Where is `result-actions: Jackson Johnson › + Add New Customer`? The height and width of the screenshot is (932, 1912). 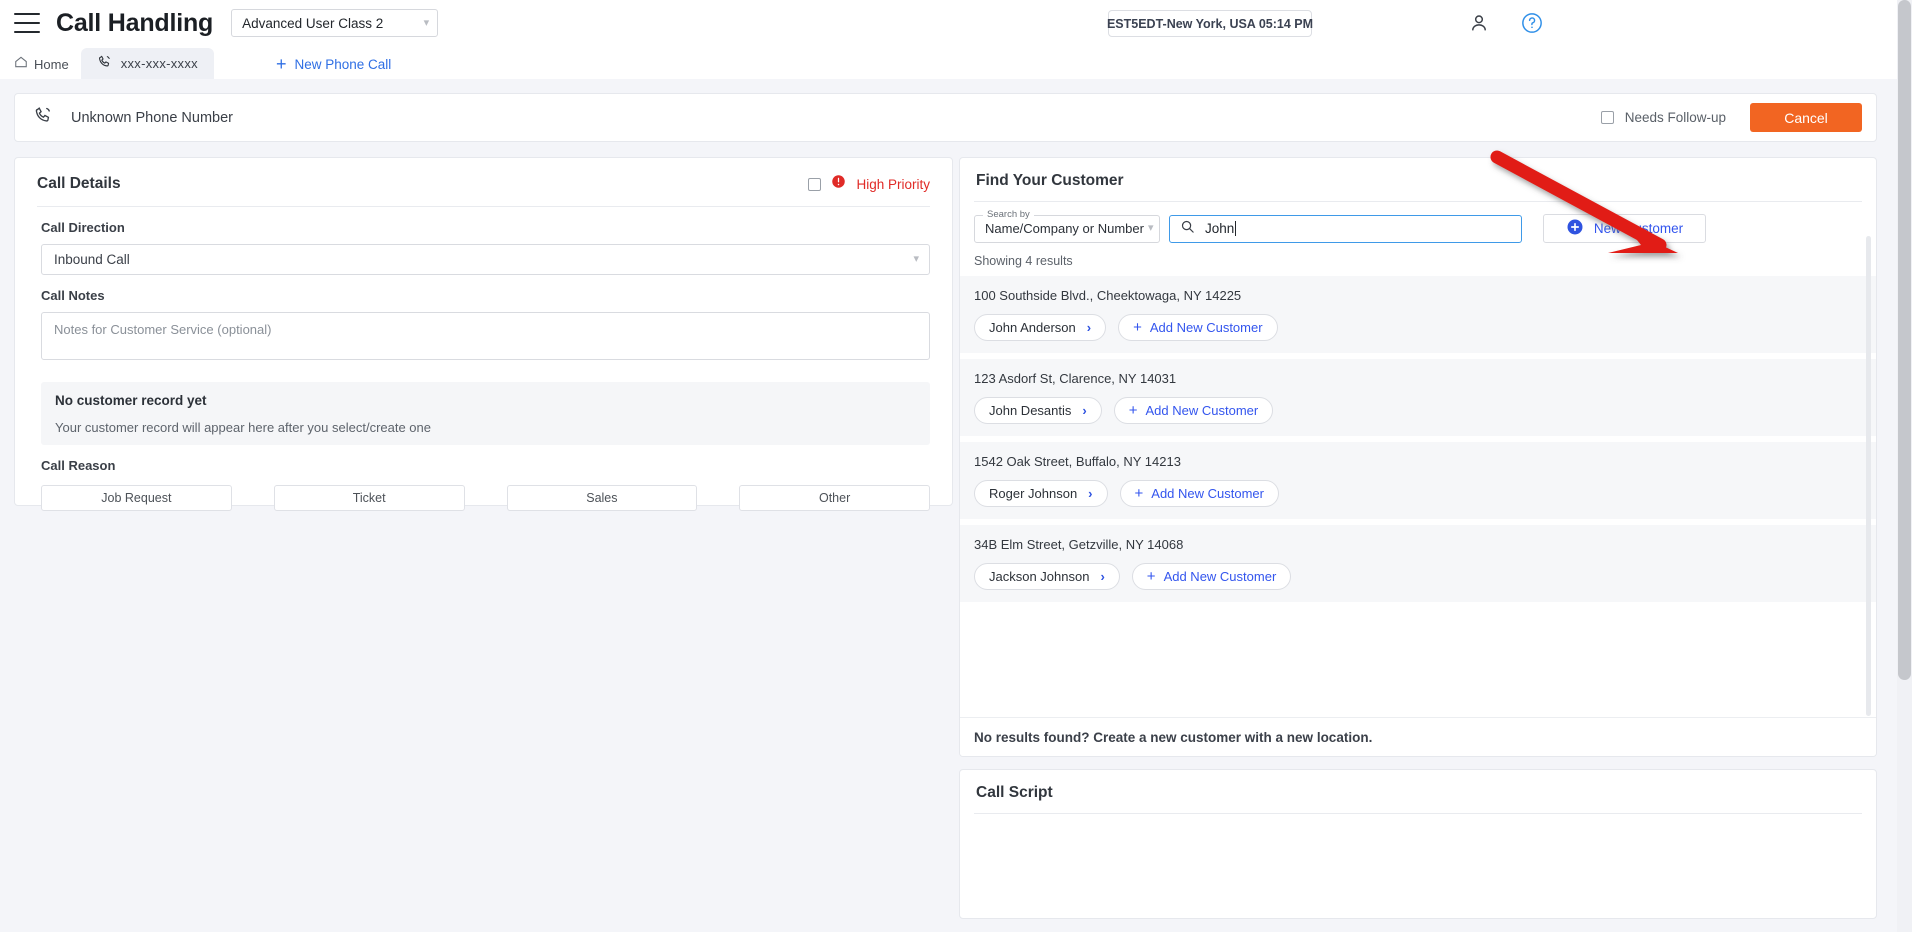
result-actions: Jackson Johnson › + Add New Customer is located at coordinates (1425, 576).